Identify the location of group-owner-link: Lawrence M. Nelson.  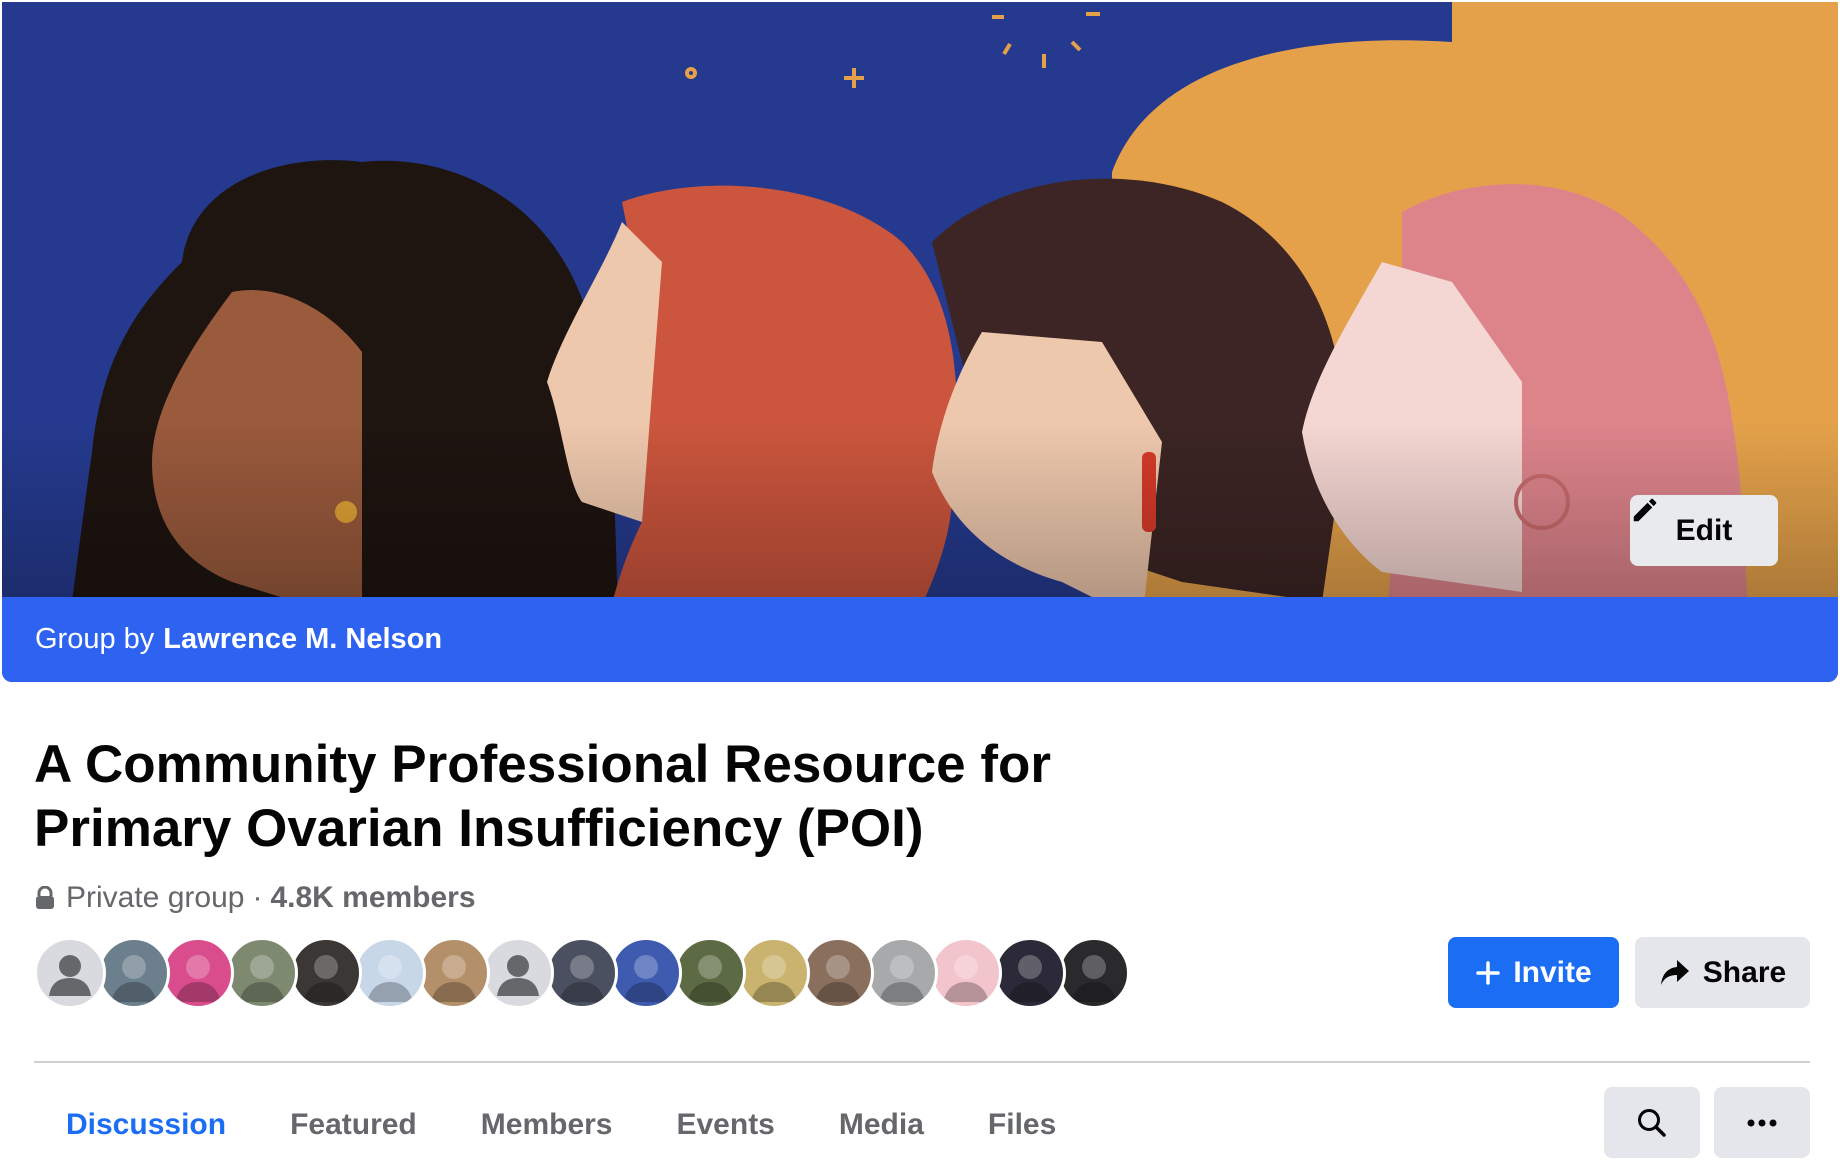
(302, 639).